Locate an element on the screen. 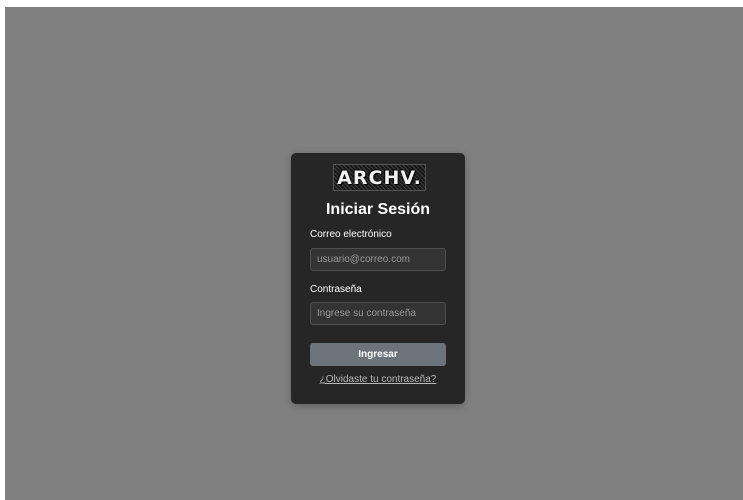 Image resolution: width=743 pixels, height=500 pixels. email-field is located at coordinates (378, 259).